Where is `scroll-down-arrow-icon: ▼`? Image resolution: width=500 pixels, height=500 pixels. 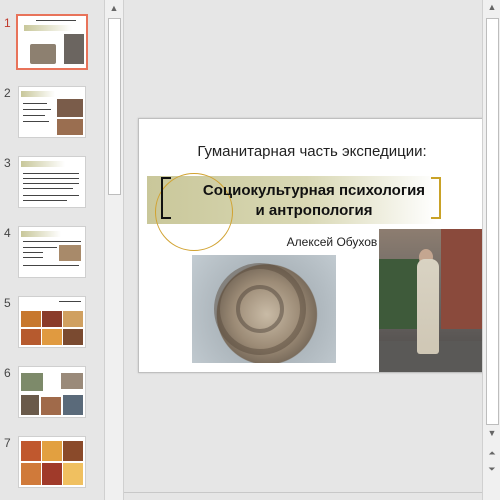
scroll-down-arrow-icon: ▼ is located at coordinates (491, 433).